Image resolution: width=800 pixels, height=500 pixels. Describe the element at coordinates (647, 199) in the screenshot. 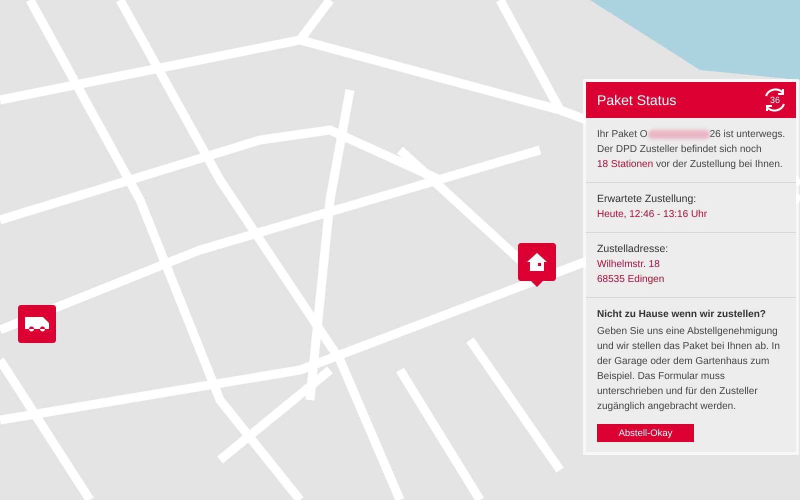

I see `section-label: Erwartete Zustellung:` at that location.